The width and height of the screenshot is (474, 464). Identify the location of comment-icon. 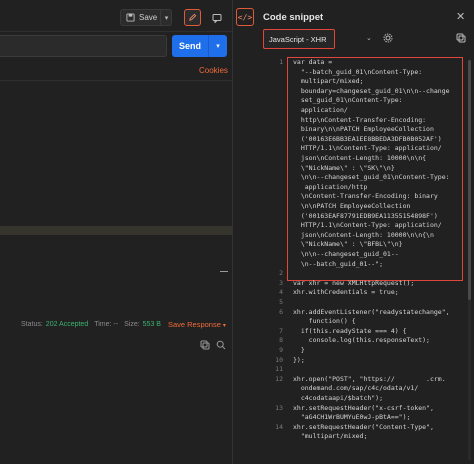
(216, 18).